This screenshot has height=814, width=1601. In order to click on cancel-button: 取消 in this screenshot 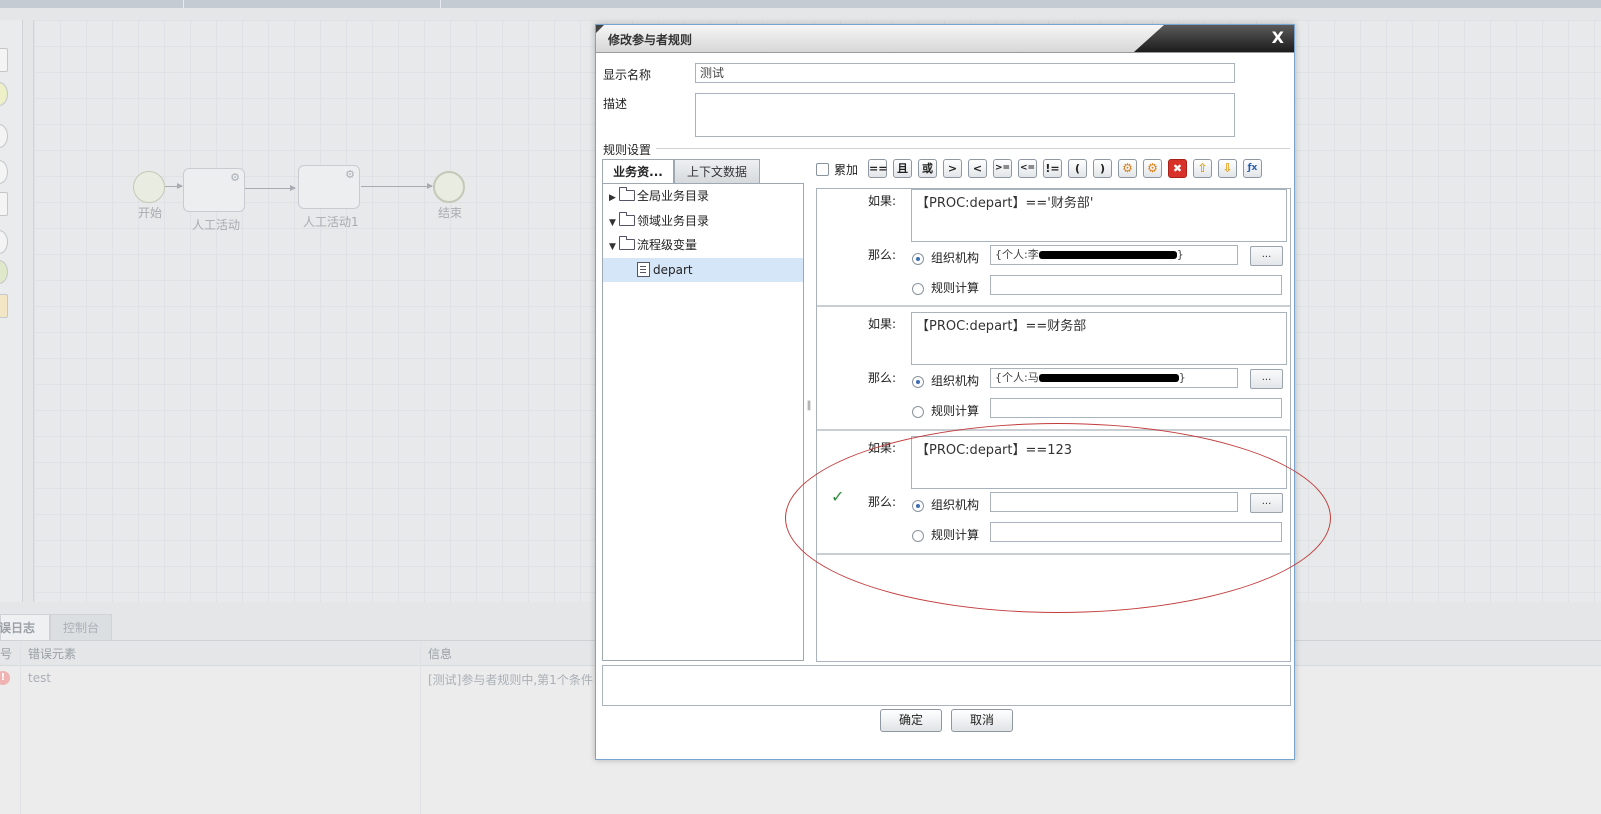, I will do `click(982, 720)`.